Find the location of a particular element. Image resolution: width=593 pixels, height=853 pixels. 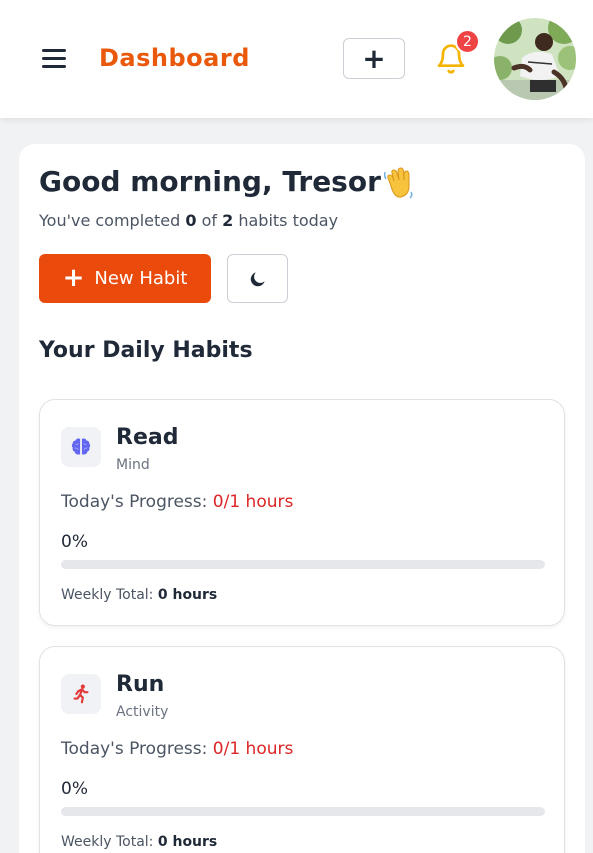

waving-hand-icon is located at coordinates (398, 183).